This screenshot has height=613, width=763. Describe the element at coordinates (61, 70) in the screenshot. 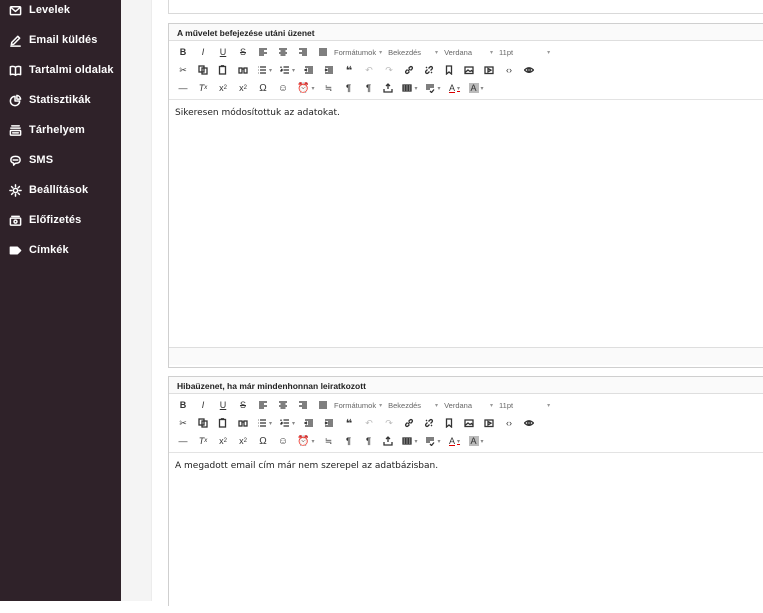

I see `sidebar-item-tartalmi-oldalak: Tartalmi oldalak` at that location.